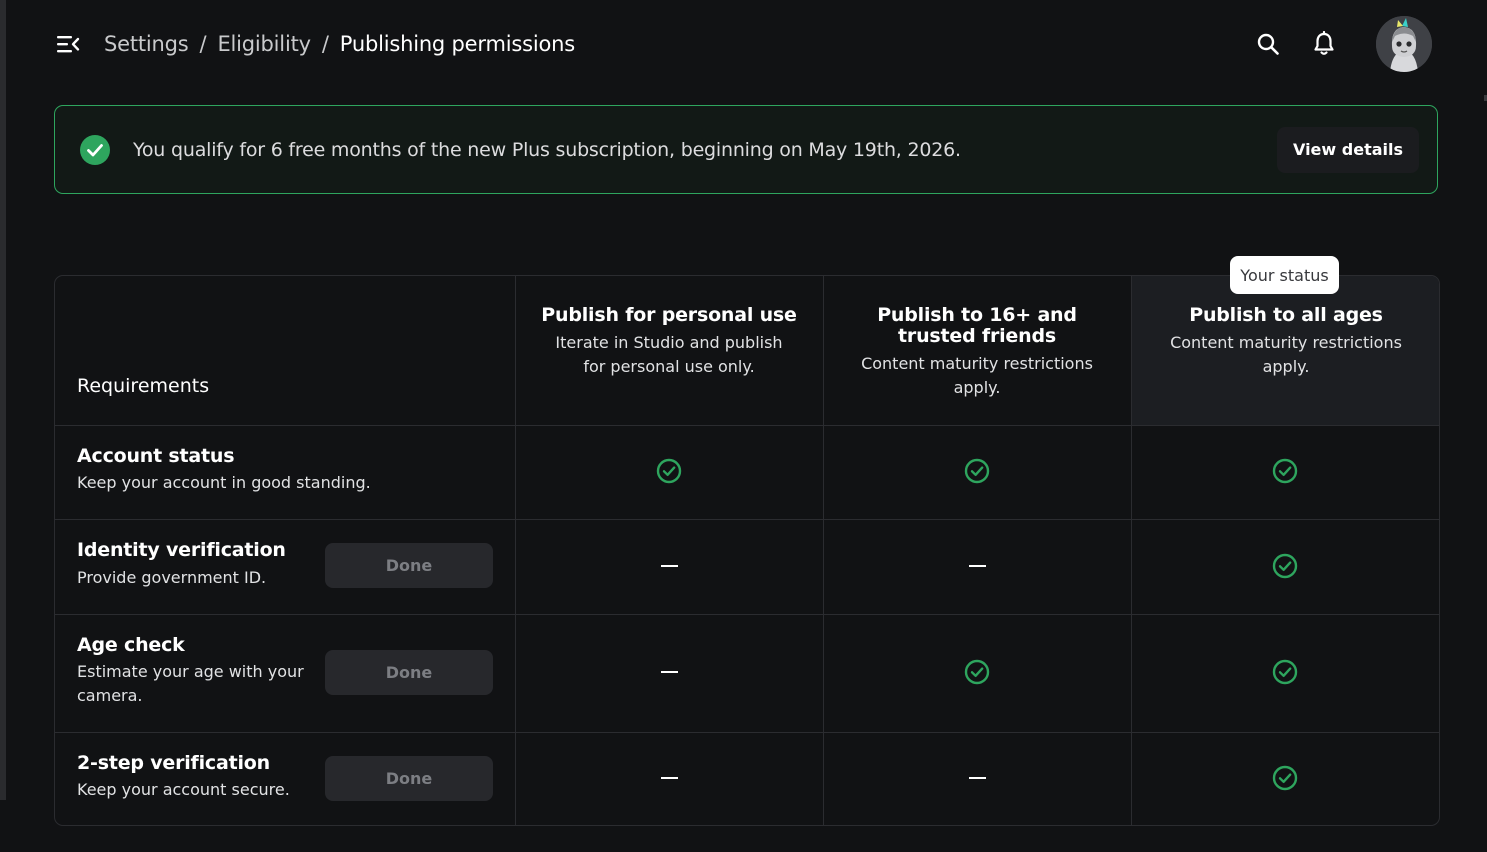  Describe the element at coordinates (977, 325) in the screenshot. I see `column-title: Publish to 16+ and trusted friends` at that location.